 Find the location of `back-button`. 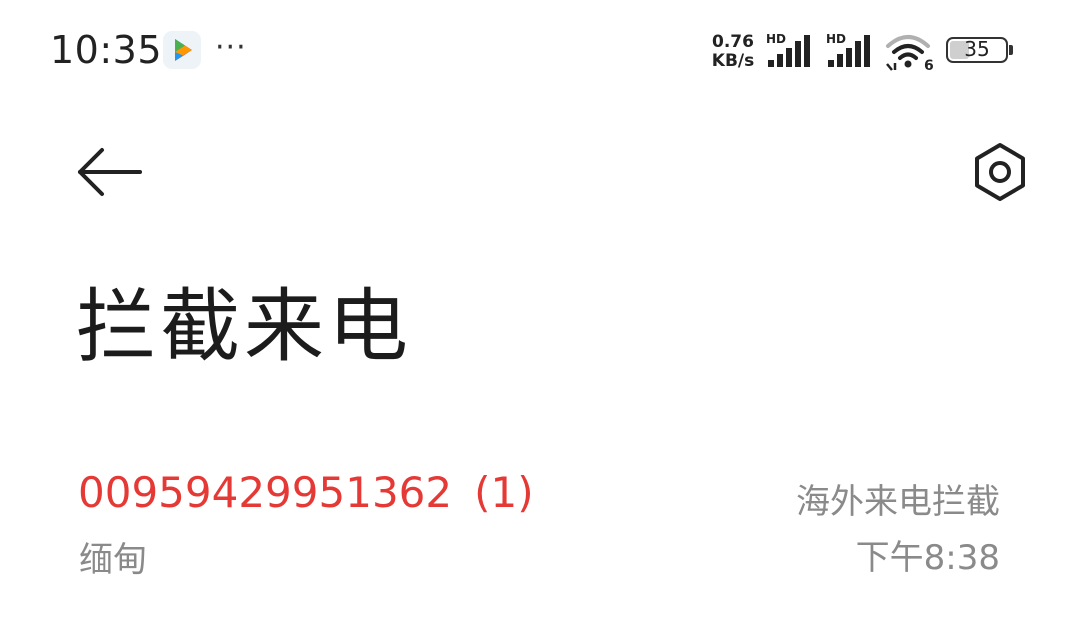

back-button is located at coordinates (110, 172).